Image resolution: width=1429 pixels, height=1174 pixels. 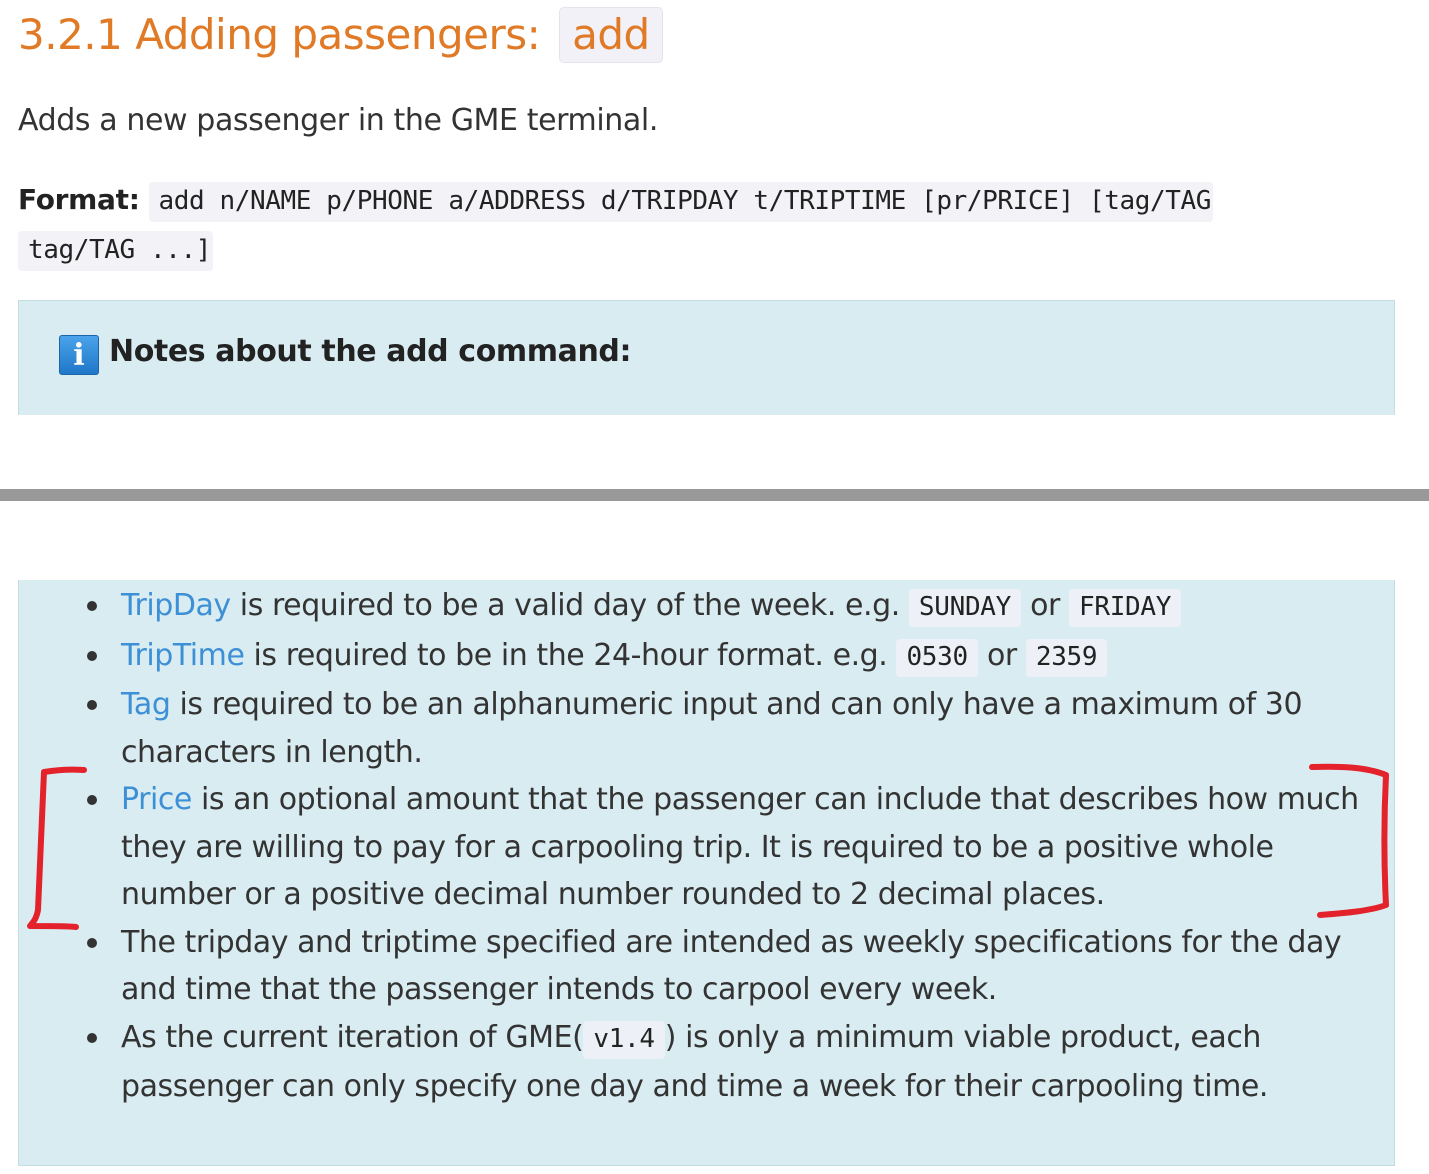 I want to click on code-0530: 0530, so click(x=937, y=657).